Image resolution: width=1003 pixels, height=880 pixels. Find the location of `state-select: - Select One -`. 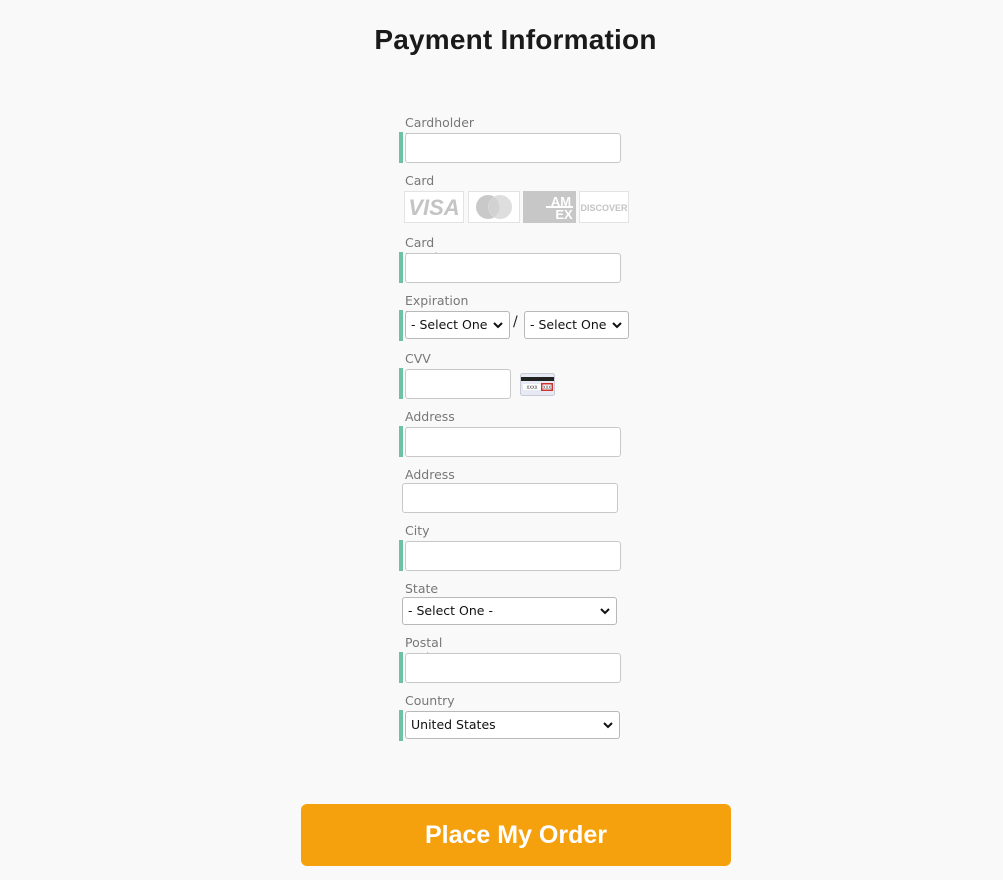

state-select: - Select One - is located at coordinates (509, 611).